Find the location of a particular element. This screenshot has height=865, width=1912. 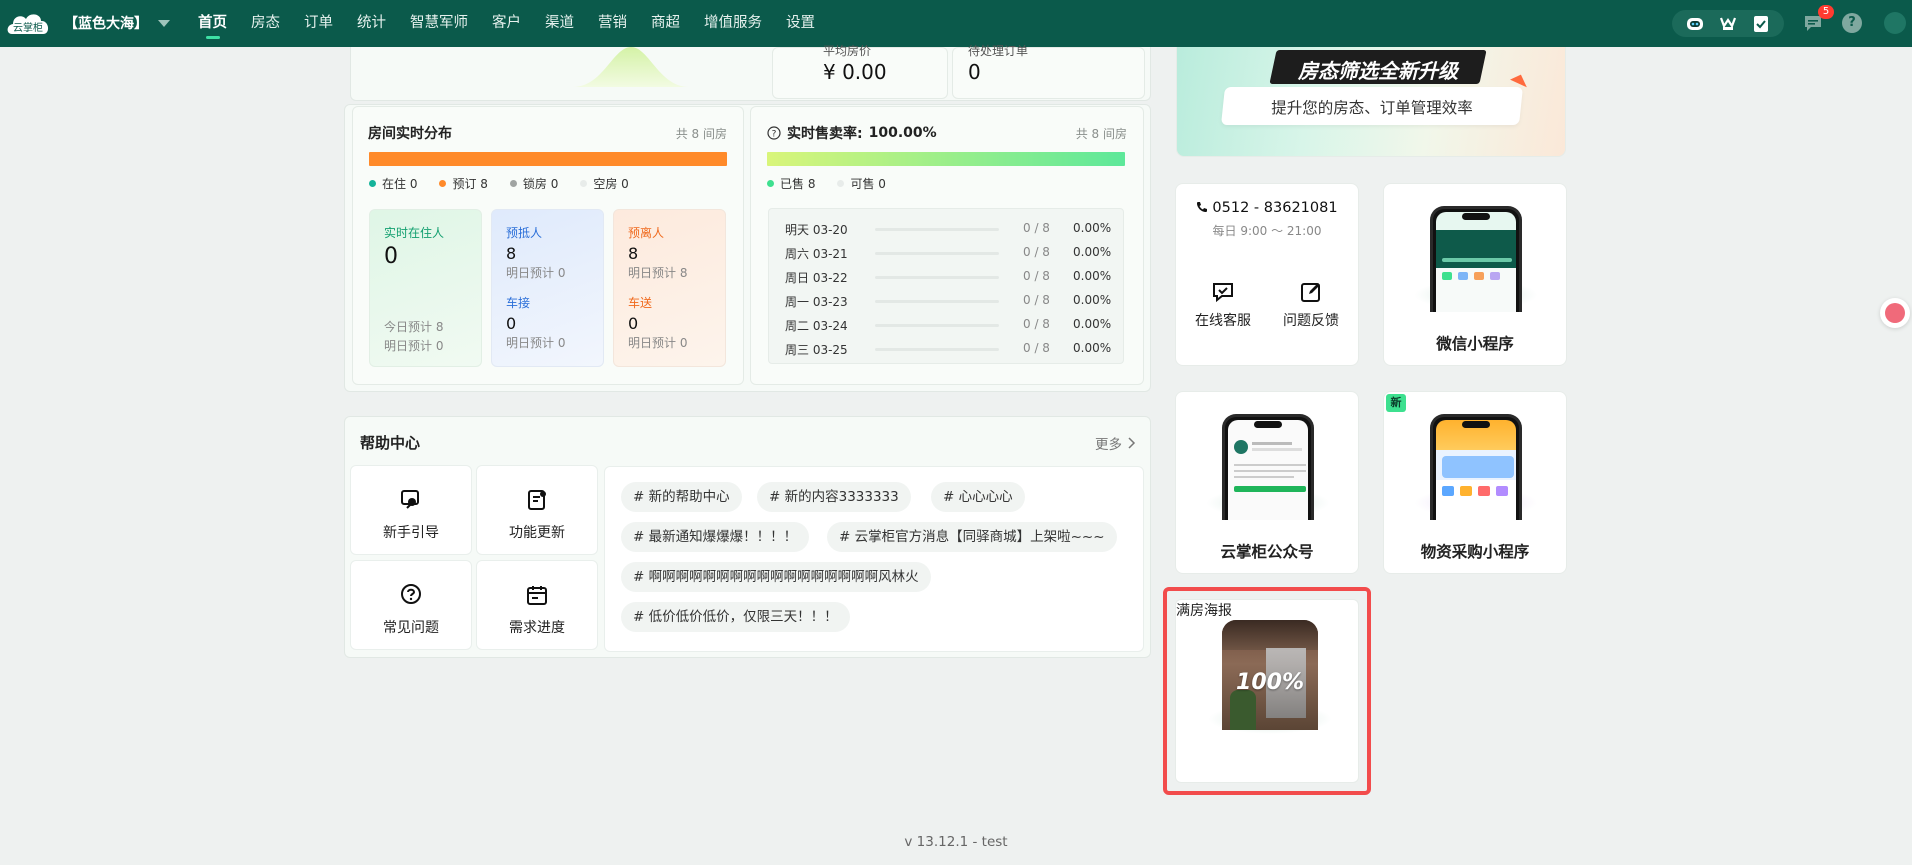

legend-available: 可售 0 is located at coordinates (861, 183).